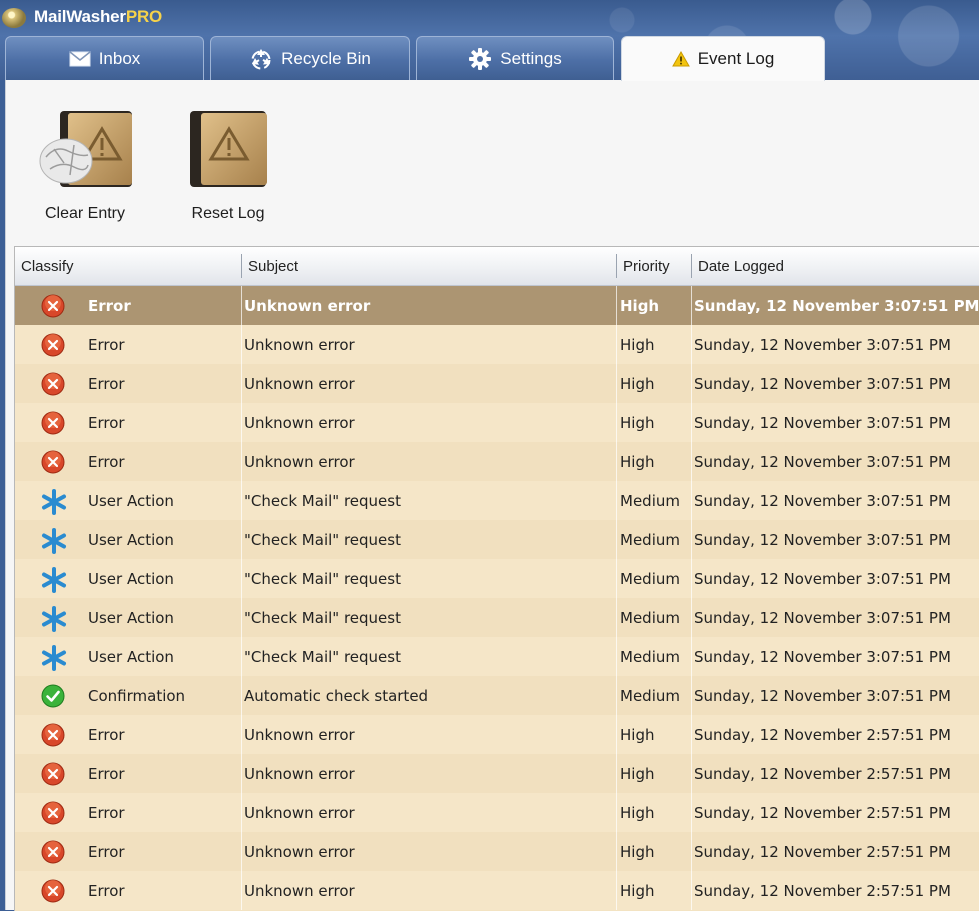 This screenshot has width=979, height=911. What do you see at coordinates (228, 150) in the screenshot?
I see `reset-log-icon` at bounding box center [228, 150].